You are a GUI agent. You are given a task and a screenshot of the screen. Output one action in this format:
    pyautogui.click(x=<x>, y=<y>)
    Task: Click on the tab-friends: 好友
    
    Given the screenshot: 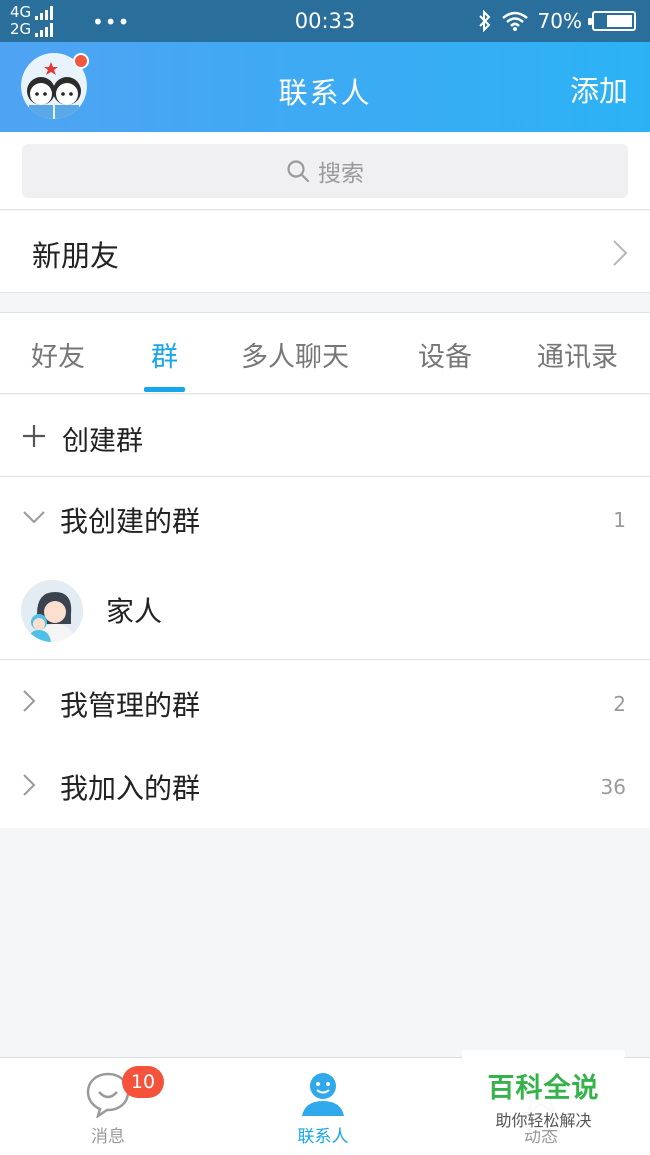 What is the action you would take?
    pyautogui.click(x=58, y=354)
    